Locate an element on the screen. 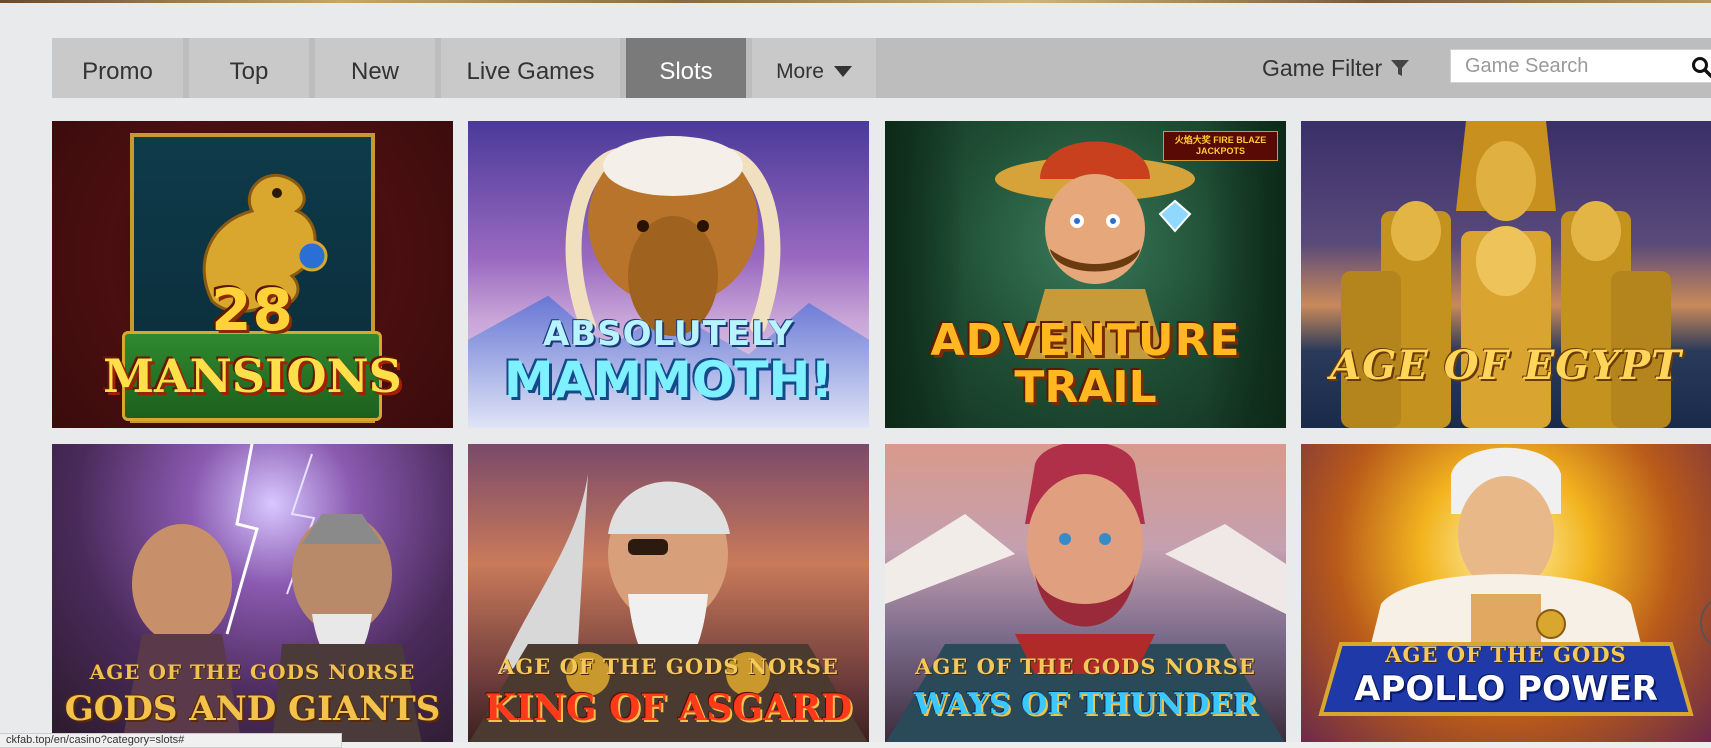 This screenshot has width=1711, height=748. top-banner-edge is located at coordinates (855, 1).